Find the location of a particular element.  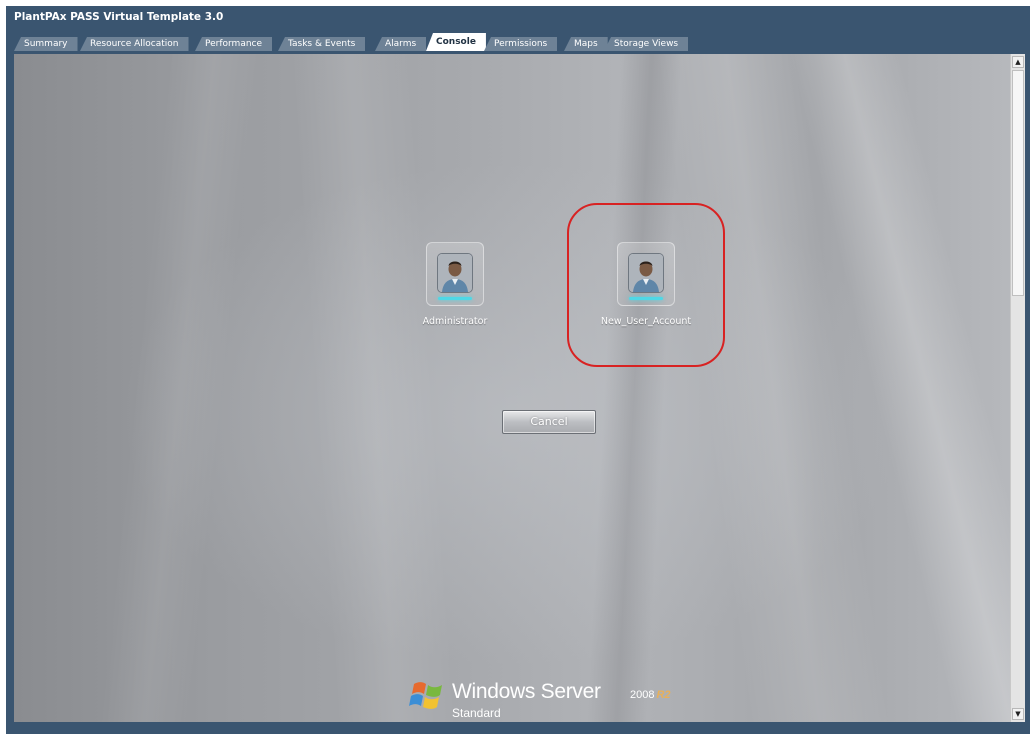

windows-server-branding: Windows Server 2008 R2 Standard is located at coordinates (566, 698).